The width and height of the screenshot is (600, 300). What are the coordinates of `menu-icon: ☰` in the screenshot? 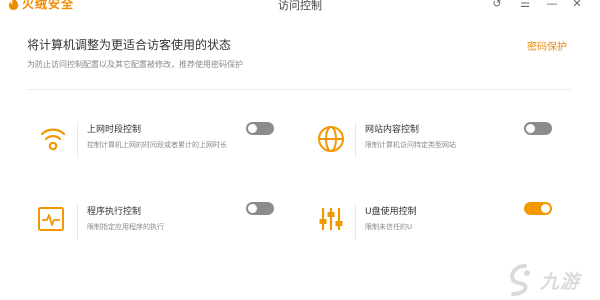 It's located at (525, 5).